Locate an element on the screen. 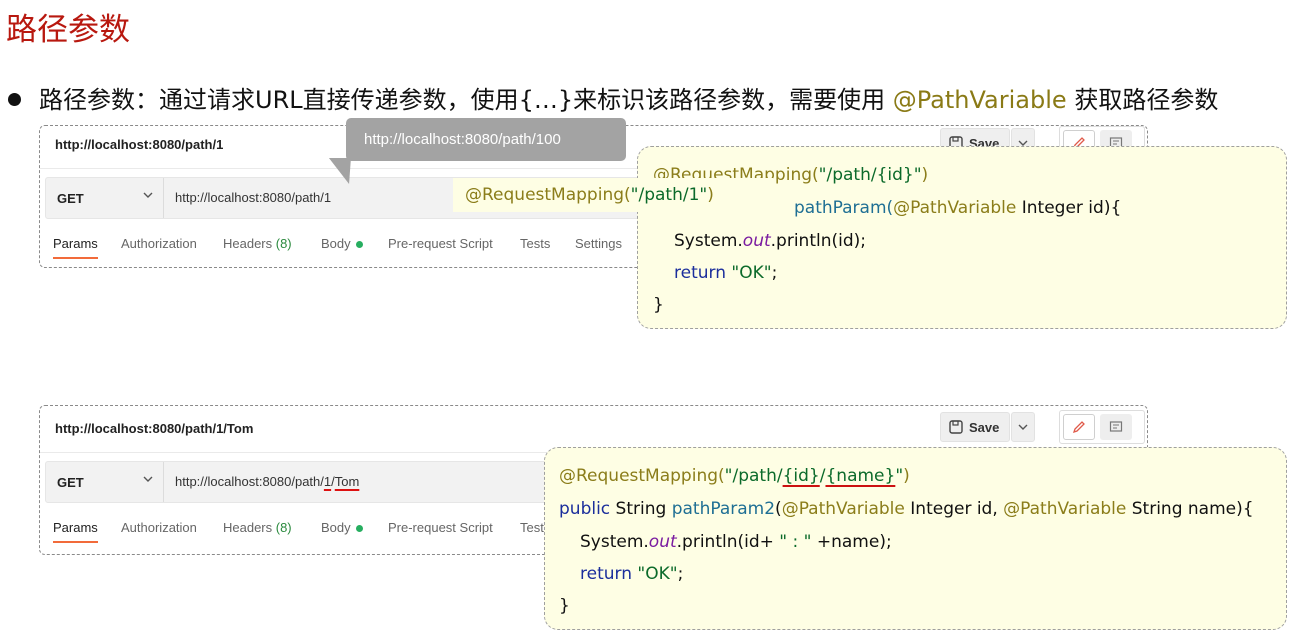 Image resolution: width=1304 pixels, height=635 pixels. pencil-icon is located at coordinates (1078, 427).